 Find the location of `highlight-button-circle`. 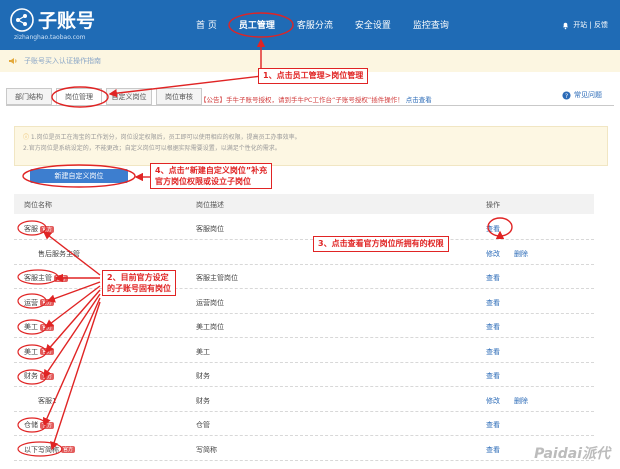

highlight-button-circle is located at coordinates (79, 176).